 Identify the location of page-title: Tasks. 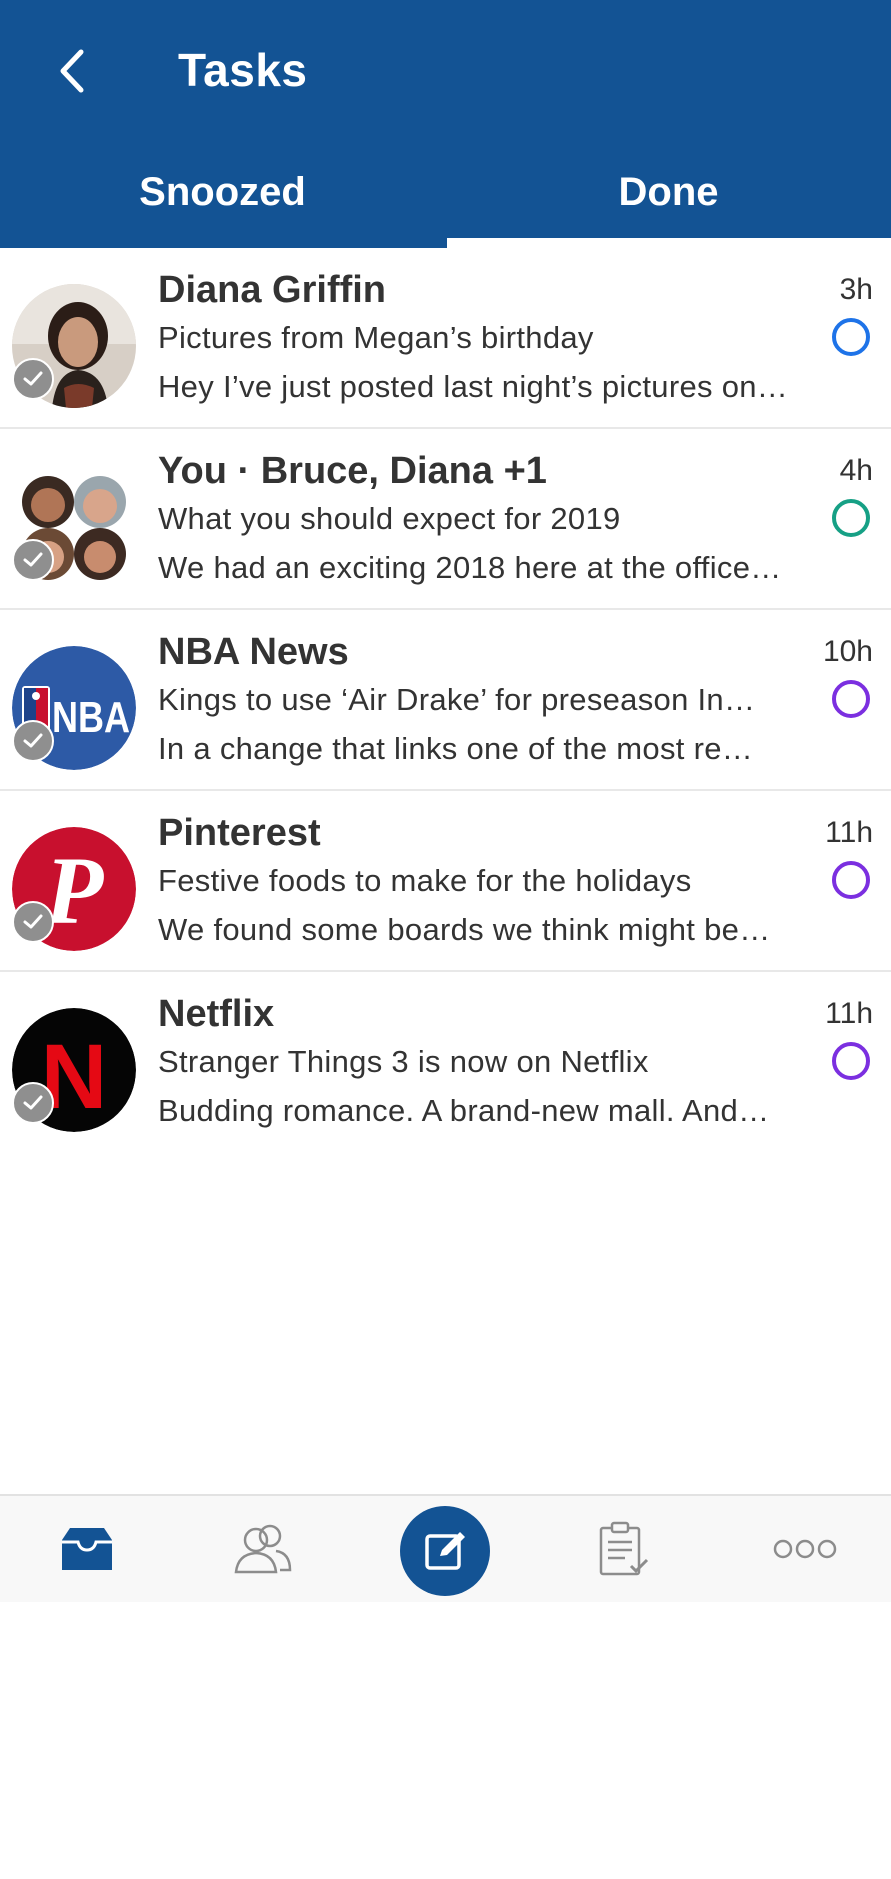
(243, 70).